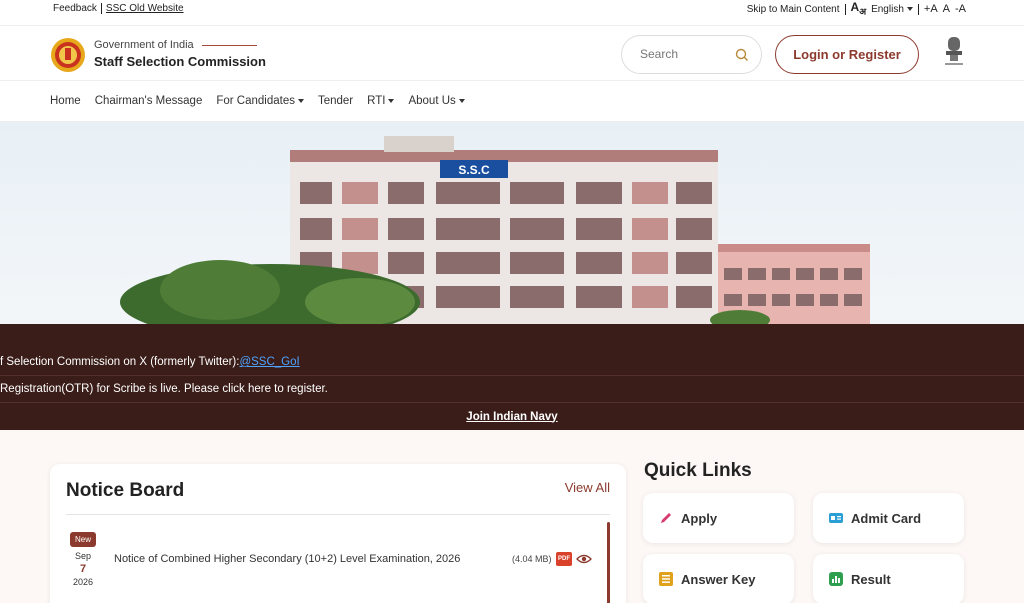 The image size is (1024, 603). I want to click on notice-month: Sep, so click(82, 556).